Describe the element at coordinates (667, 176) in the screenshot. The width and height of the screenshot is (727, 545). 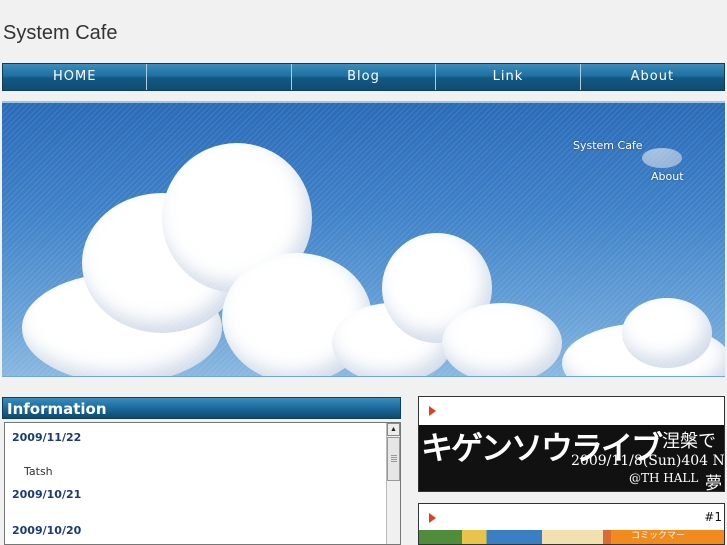
I see `hero-link-about: About` at that location.